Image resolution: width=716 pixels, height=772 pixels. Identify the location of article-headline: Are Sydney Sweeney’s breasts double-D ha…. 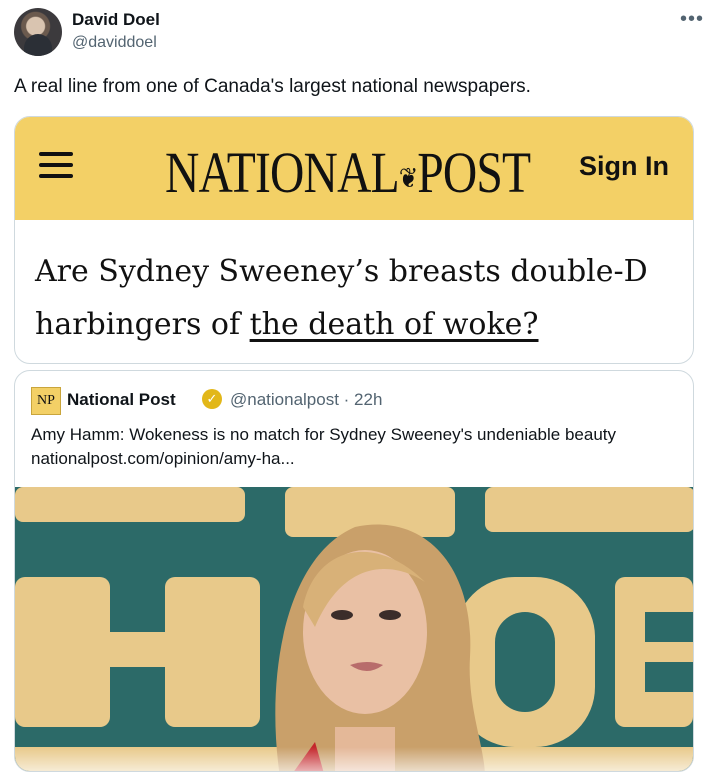
(355, 298).